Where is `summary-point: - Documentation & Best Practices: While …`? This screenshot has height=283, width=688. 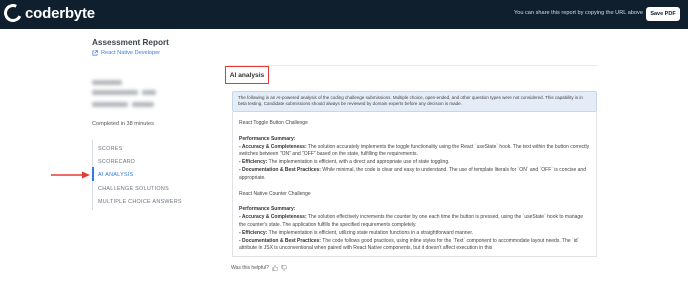
summary-point: - Documentation & Best Practices: While … is located at coordinates (412, 173).